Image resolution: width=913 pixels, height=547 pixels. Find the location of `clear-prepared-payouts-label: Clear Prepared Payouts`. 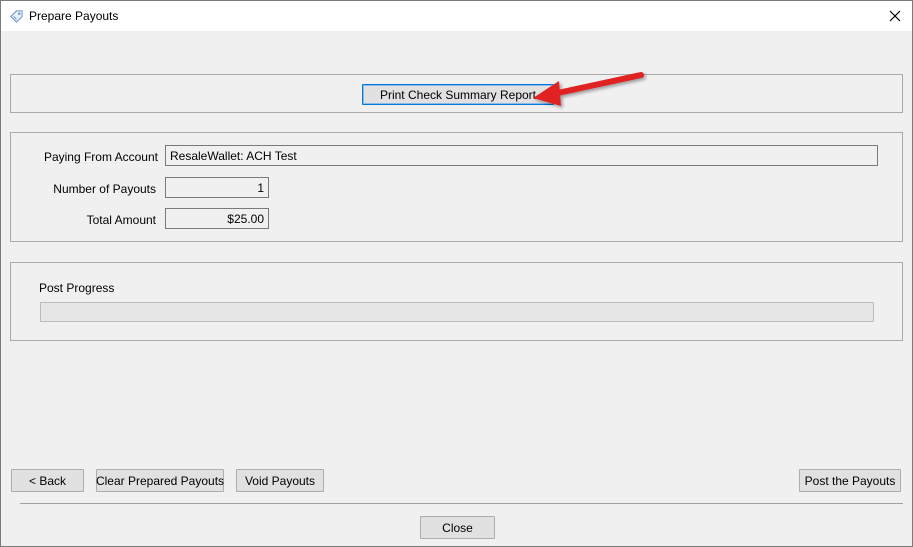

clear-prepared-payouts-label: Clear Prepared Payouts is located at coordinates (160, 480).